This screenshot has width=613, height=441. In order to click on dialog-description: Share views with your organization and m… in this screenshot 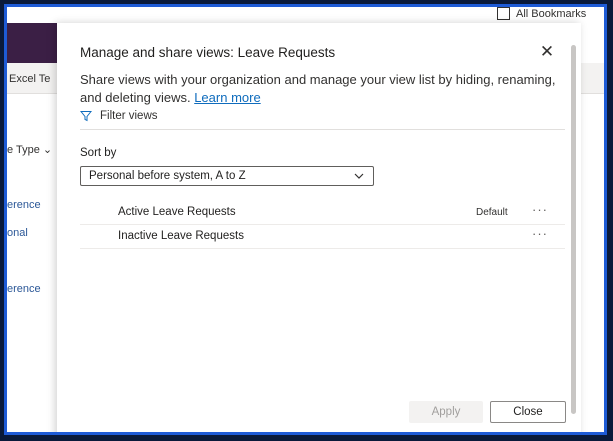, I will do `click(320, 89)`.